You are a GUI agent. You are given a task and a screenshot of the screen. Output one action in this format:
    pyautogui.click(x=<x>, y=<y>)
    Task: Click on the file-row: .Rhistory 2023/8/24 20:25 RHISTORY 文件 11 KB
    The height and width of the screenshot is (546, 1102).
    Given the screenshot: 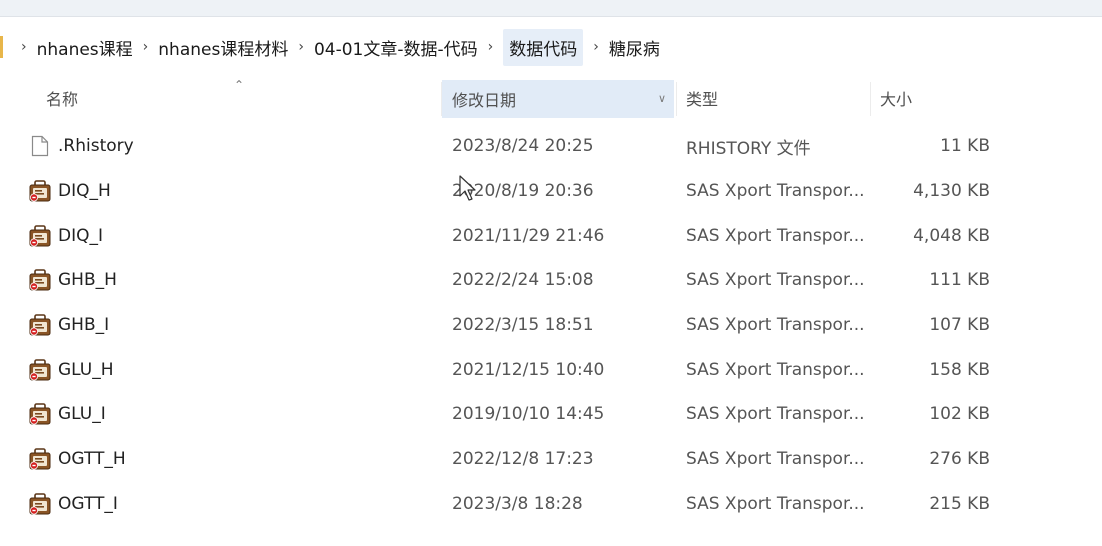 What is the action you would take?
    pyautogui.click(x=551, y=146)
    